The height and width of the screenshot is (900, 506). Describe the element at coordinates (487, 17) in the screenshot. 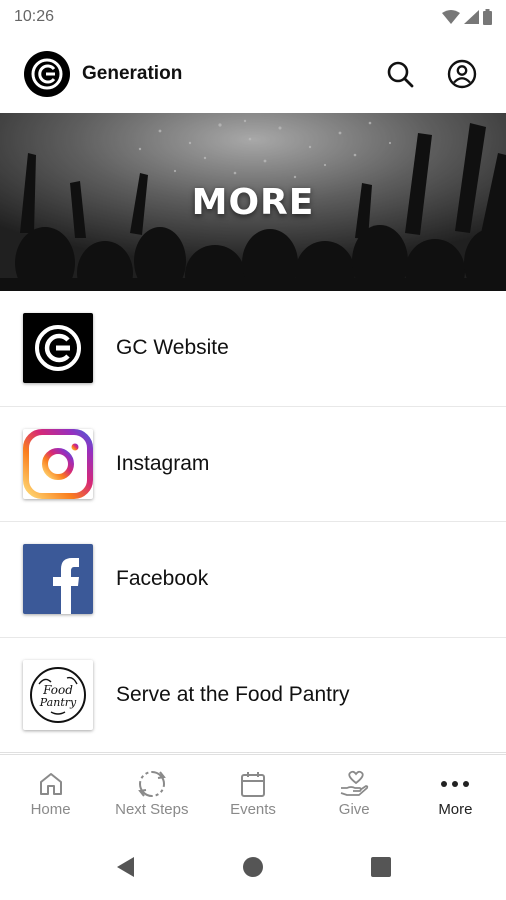

I see `battery-icon` at that location.